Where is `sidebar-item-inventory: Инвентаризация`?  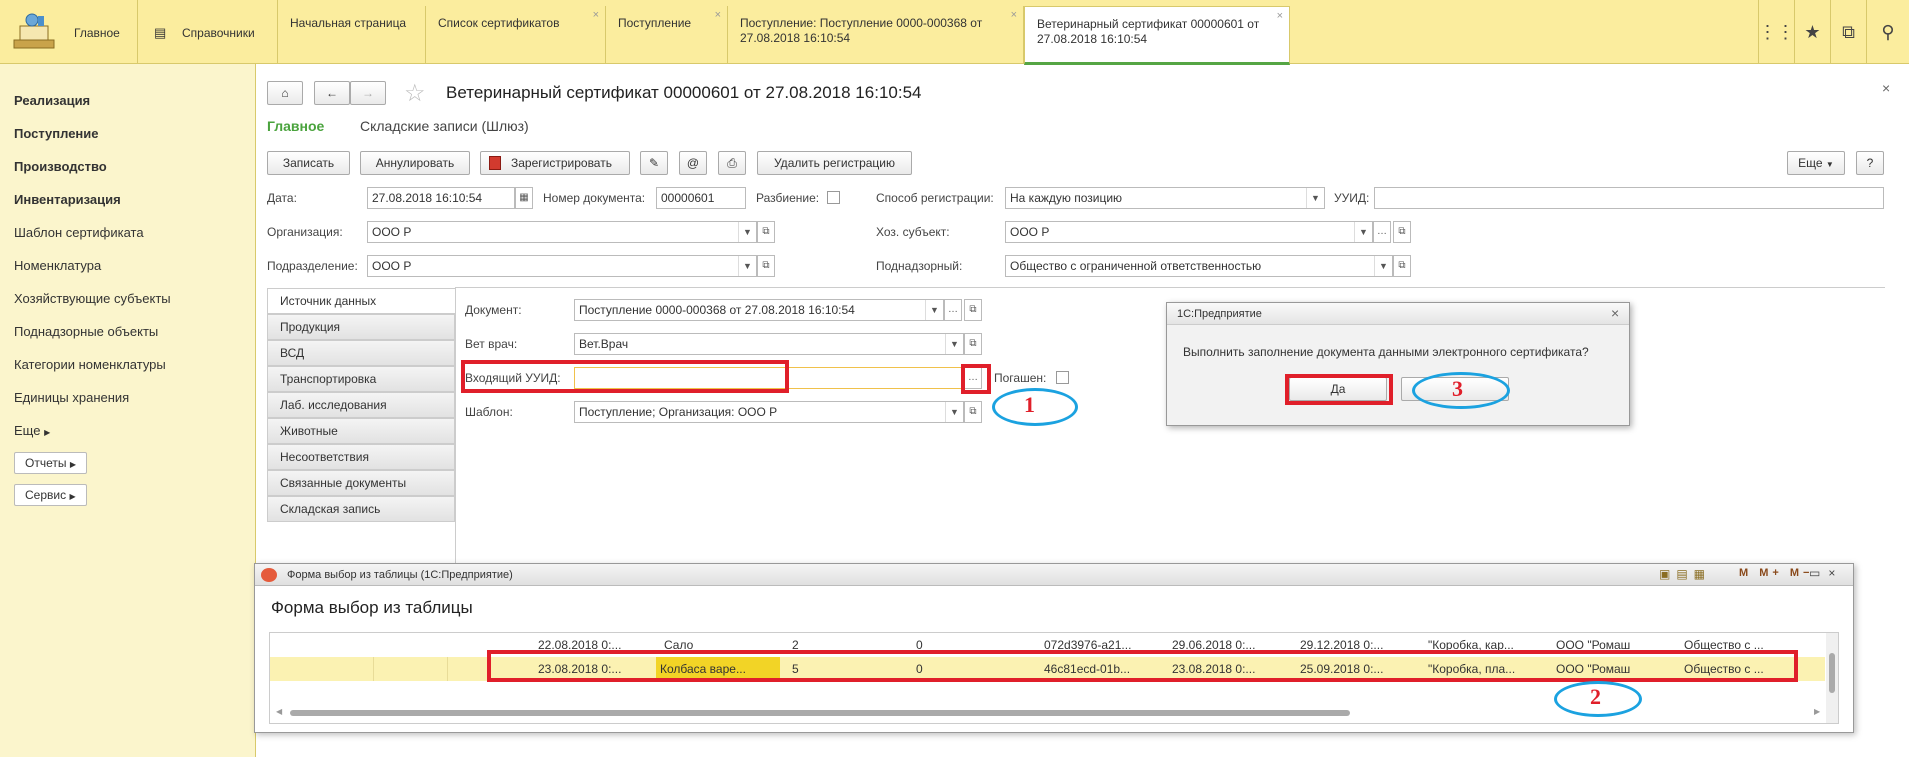
sidebar-item-inventory: Инвентаризация is located at coordinates (127, 199).